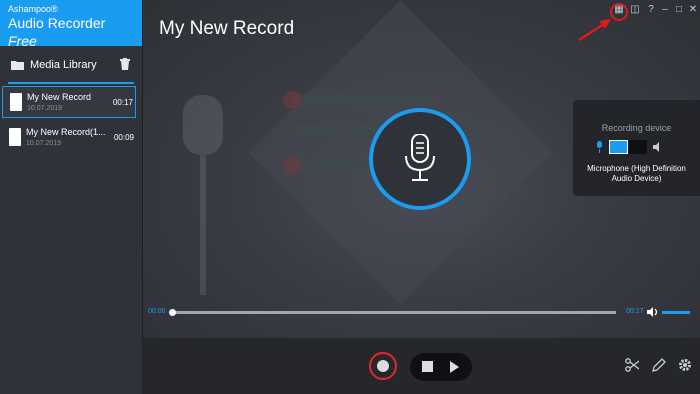 This screenshot has height=394, width=700. Describe the element at coordinates (679, 10) in the screenshot. I see `maximize-icon: □` at that location.